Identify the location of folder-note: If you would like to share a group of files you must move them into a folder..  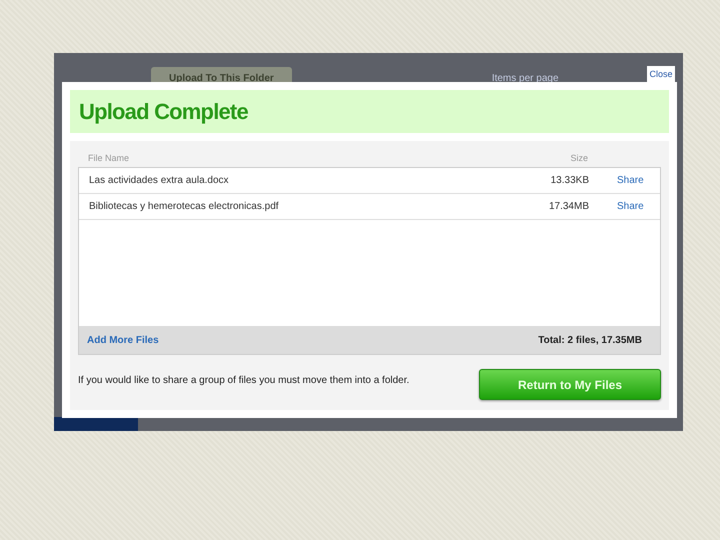
(244, 380).